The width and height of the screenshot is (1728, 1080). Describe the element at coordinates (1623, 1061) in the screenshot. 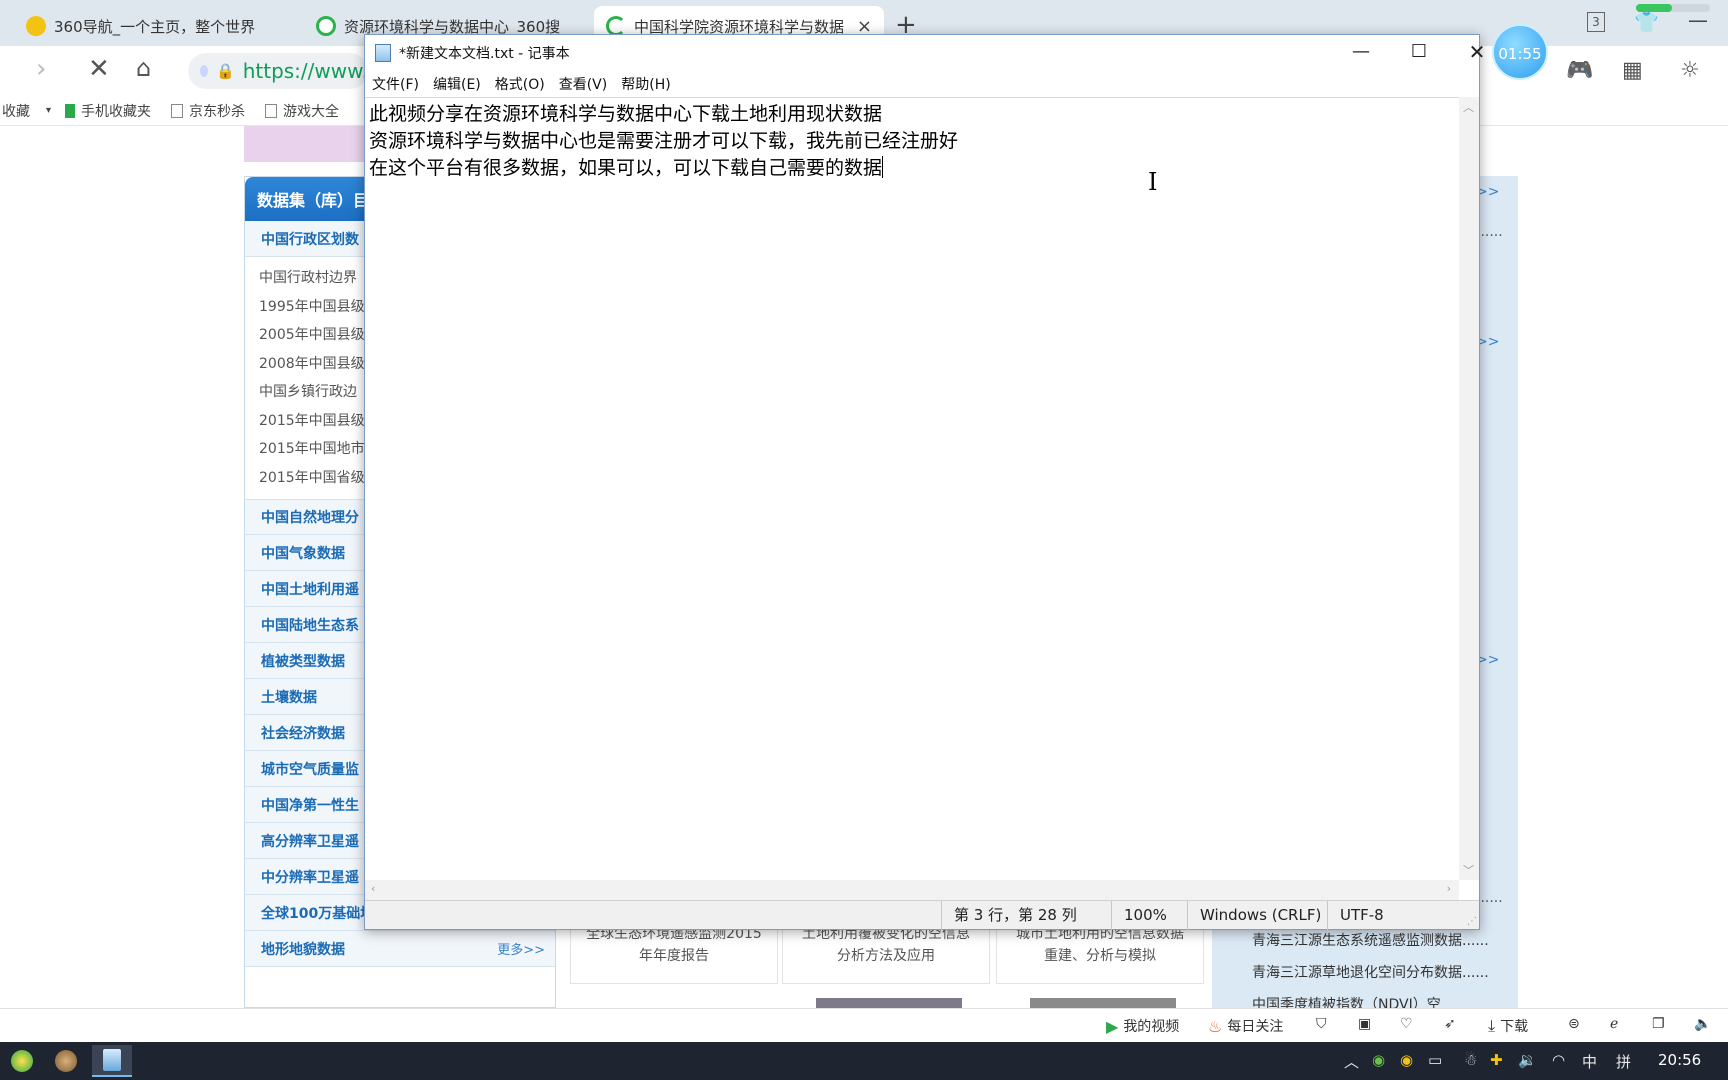

I see `ime-mode: 拼` at that location.